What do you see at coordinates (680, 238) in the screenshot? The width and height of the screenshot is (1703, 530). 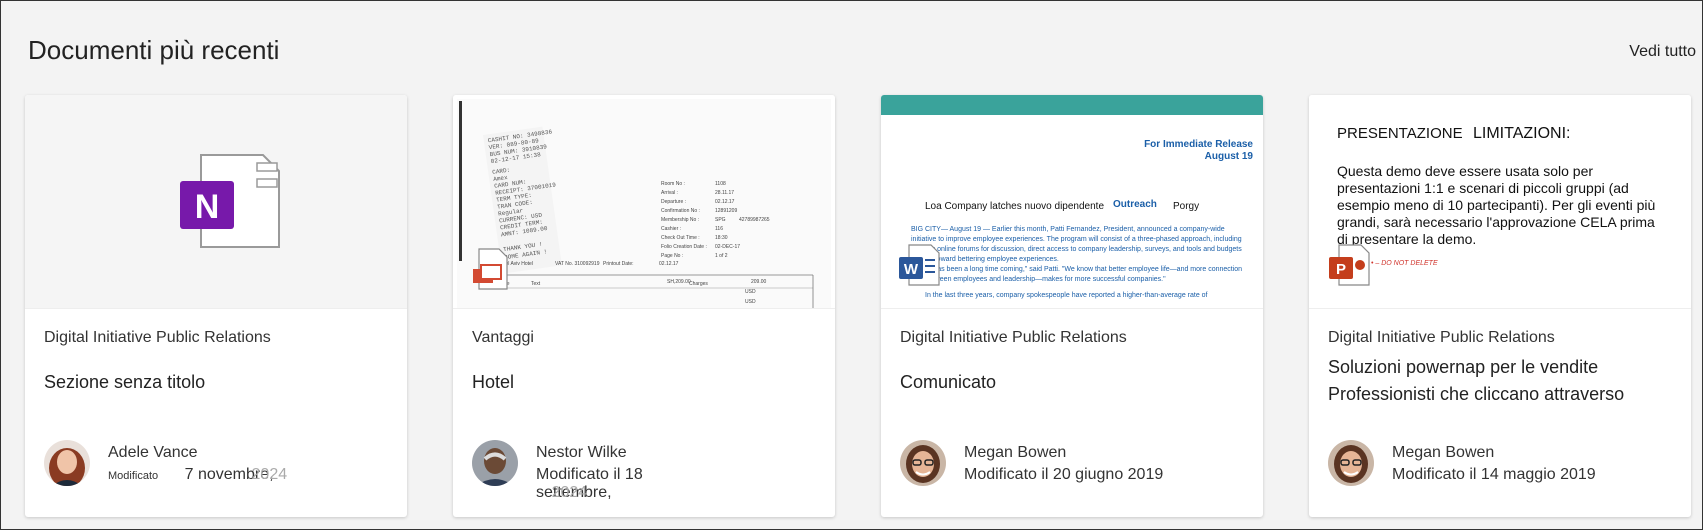 I see `receipt-field-label: Check Out Time :` at bounding box center [680, 238].